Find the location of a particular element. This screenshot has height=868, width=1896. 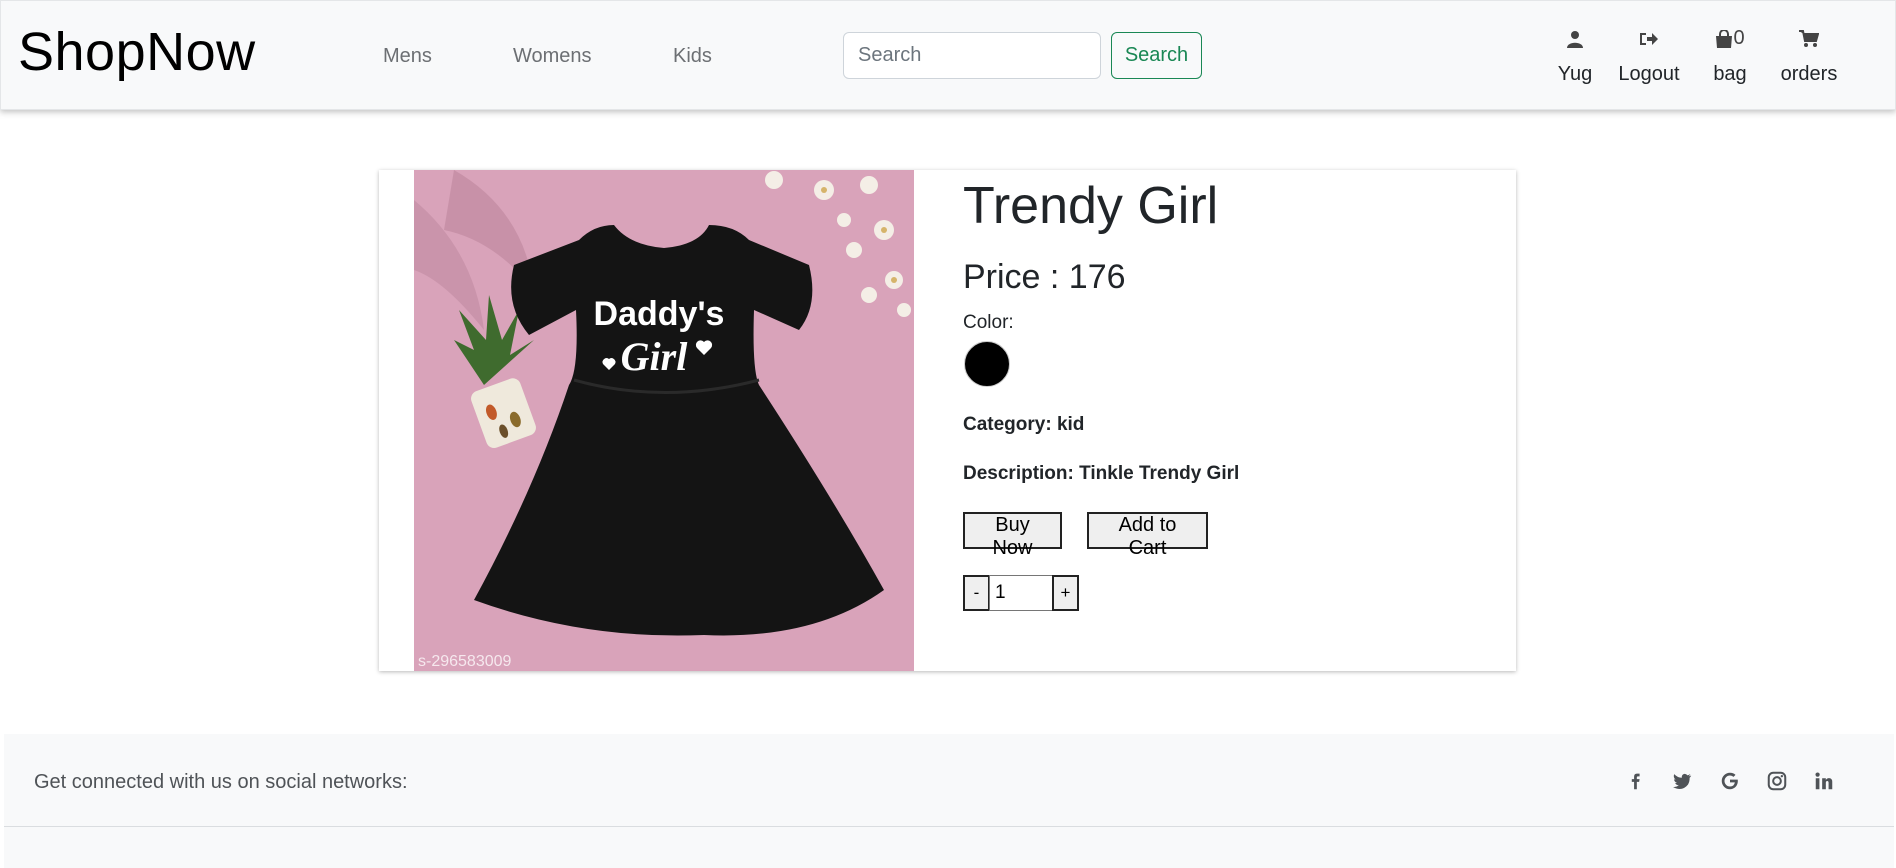

google-icon is located at coordinates (1731, 782).